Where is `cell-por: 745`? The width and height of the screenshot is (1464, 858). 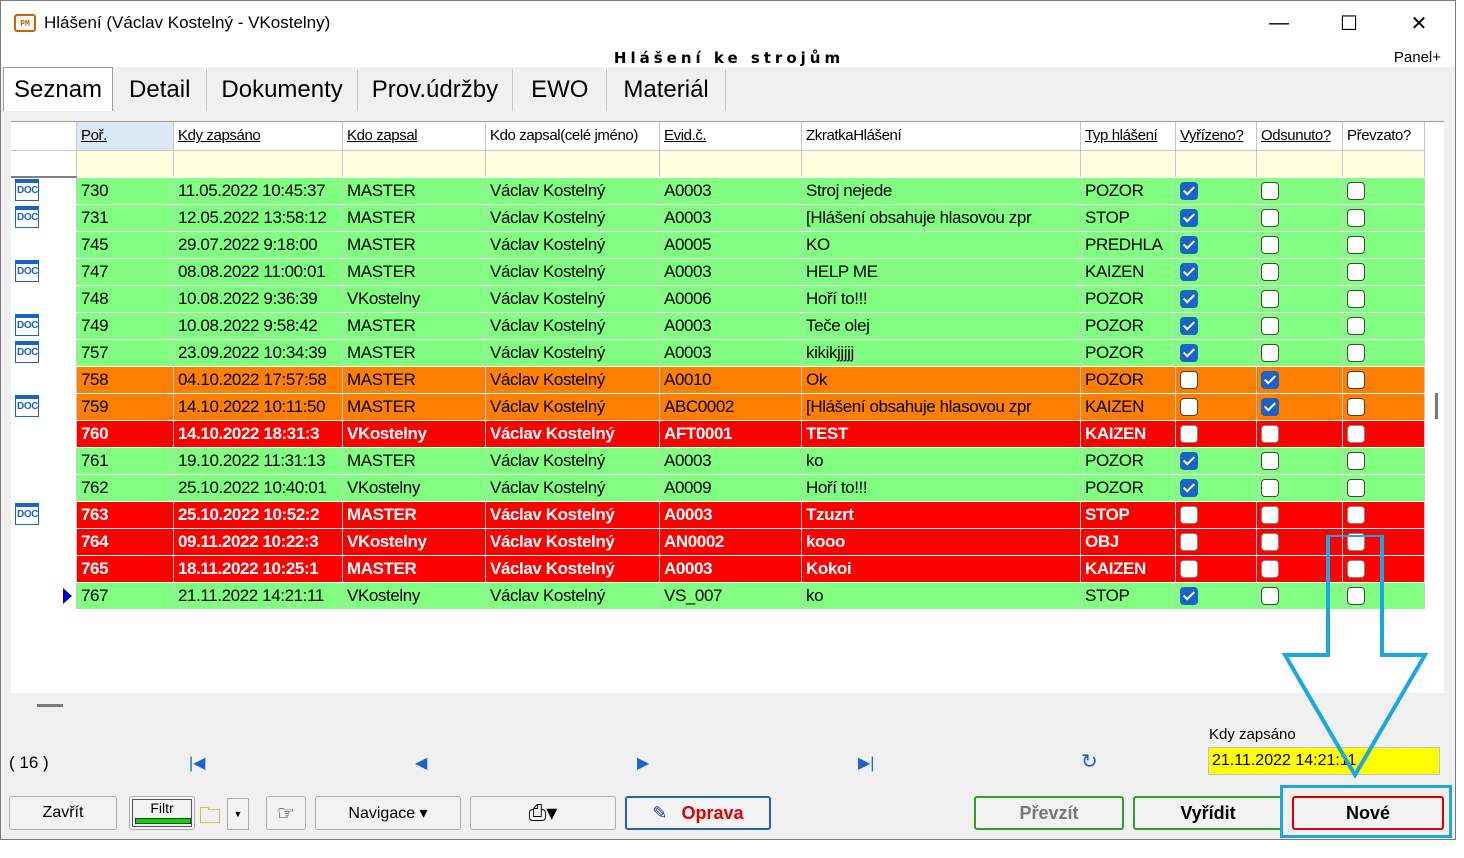 cell-por: 745 is located at coordinates (125, 245).